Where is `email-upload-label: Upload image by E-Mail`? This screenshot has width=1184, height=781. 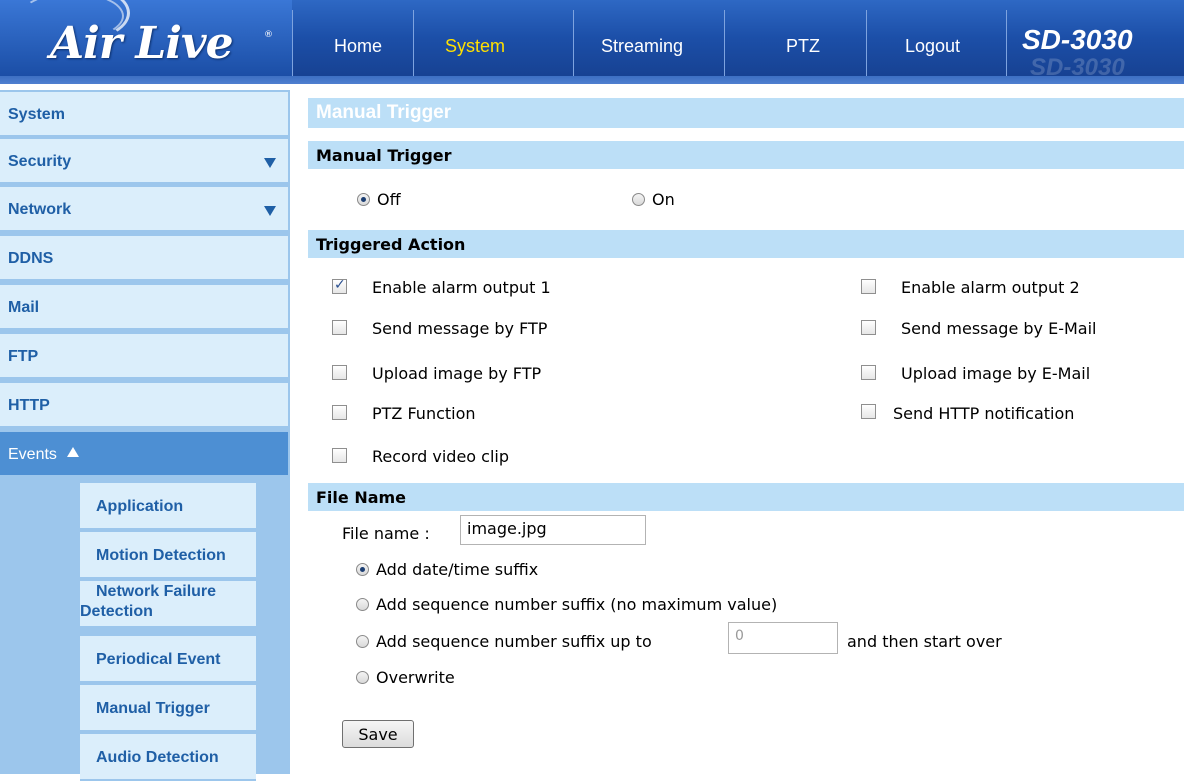 email-upload-label: Upload image by E-Mail is located at coordinates (996, 373).